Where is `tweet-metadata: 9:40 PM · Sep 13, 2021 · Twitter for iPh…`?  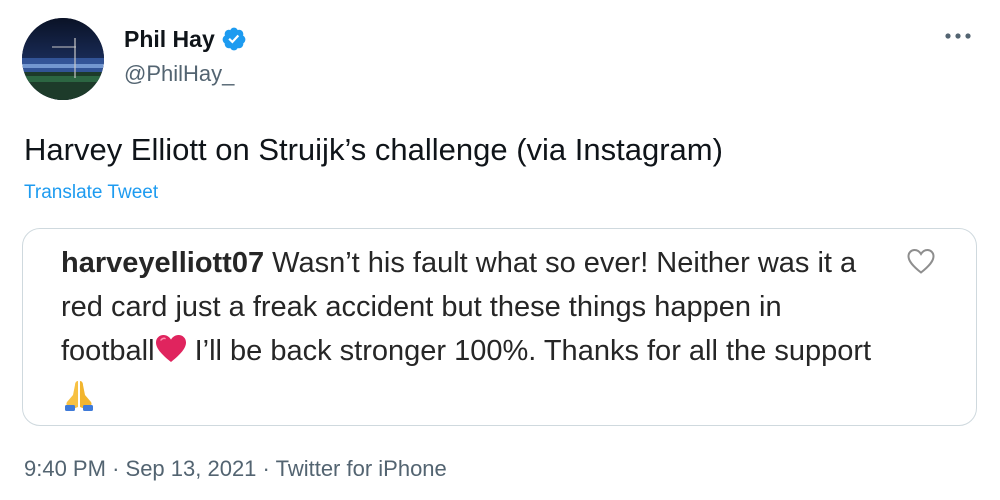
tweet-metadata: 9:40 PM · Sep 13, 2021 · Twitter for iPh… is located at coordinates (235, 469).